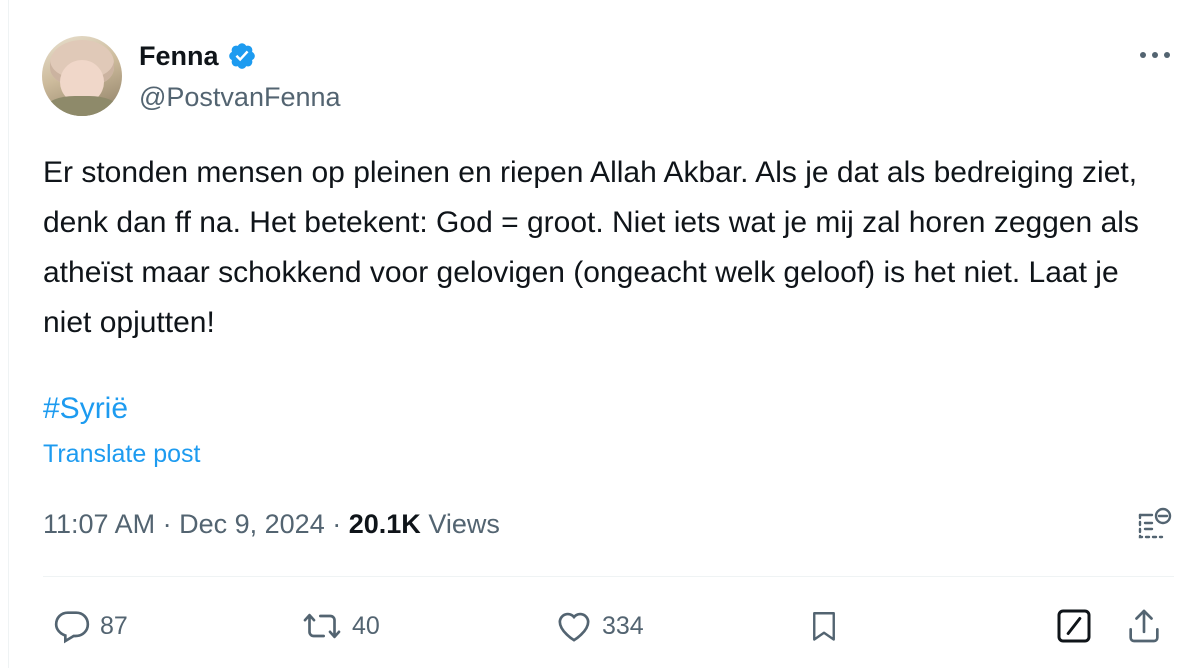  Describe the element at coordinates (1154, 525) in the screenshot. I see `grok-icon` at that location.